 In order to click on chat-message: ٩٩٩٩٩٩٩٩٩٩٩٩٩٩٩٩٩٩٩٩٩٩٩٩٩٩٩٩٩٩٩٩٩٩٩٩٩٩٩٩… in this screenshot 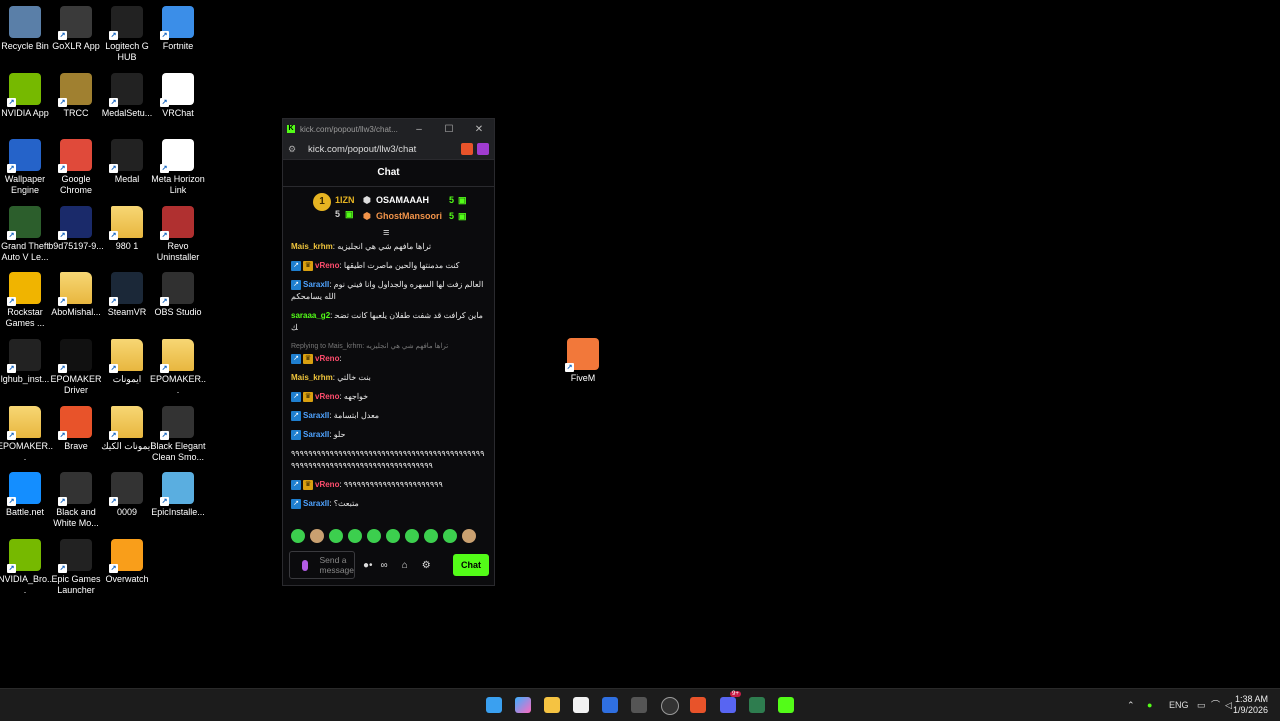, I will do `click(389, 460)`.